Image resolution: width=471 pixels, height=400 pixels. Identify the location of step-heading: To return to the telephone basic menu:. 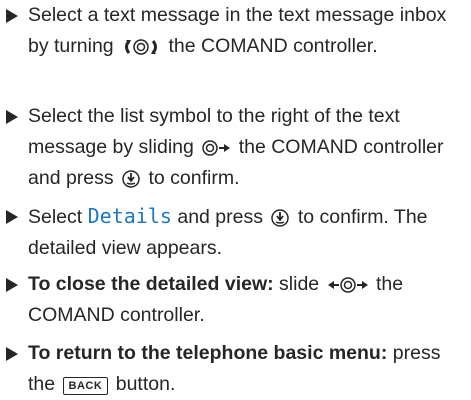
(208, 353).